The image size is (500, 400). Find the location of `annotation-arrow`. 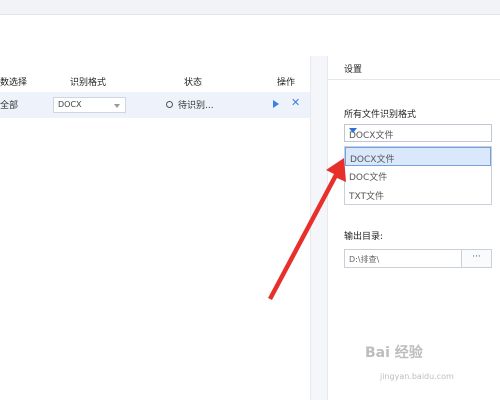

annotation-arrow is located at coordinates (307, 229).